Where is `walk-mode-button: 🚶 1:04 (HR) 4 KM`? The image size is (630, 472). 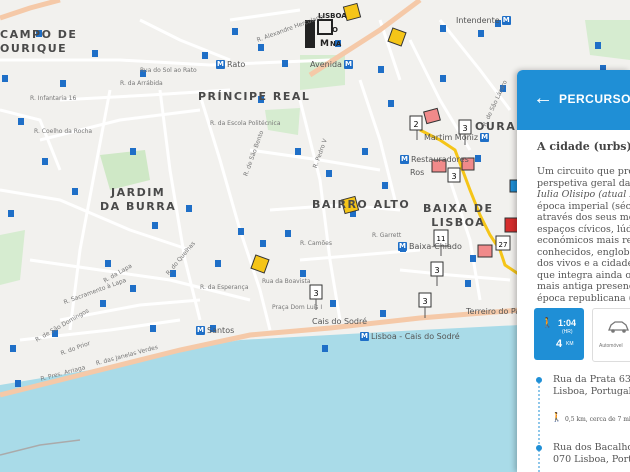
walk-mode-button: 🚶 1:04 (HR) 4 KM is located at coordinates (559, 334).